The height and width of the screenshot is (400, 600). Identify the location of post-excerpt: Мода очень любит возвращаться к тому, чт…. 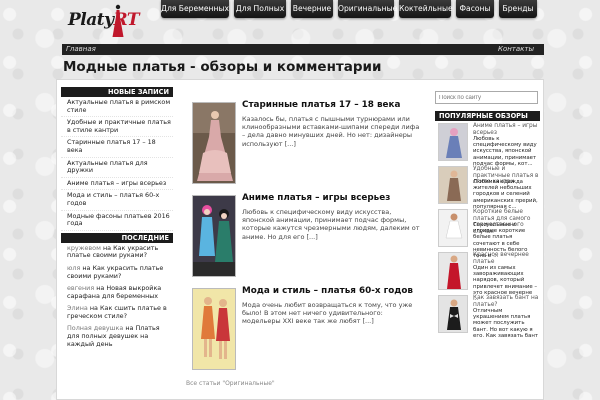
(327, 313).